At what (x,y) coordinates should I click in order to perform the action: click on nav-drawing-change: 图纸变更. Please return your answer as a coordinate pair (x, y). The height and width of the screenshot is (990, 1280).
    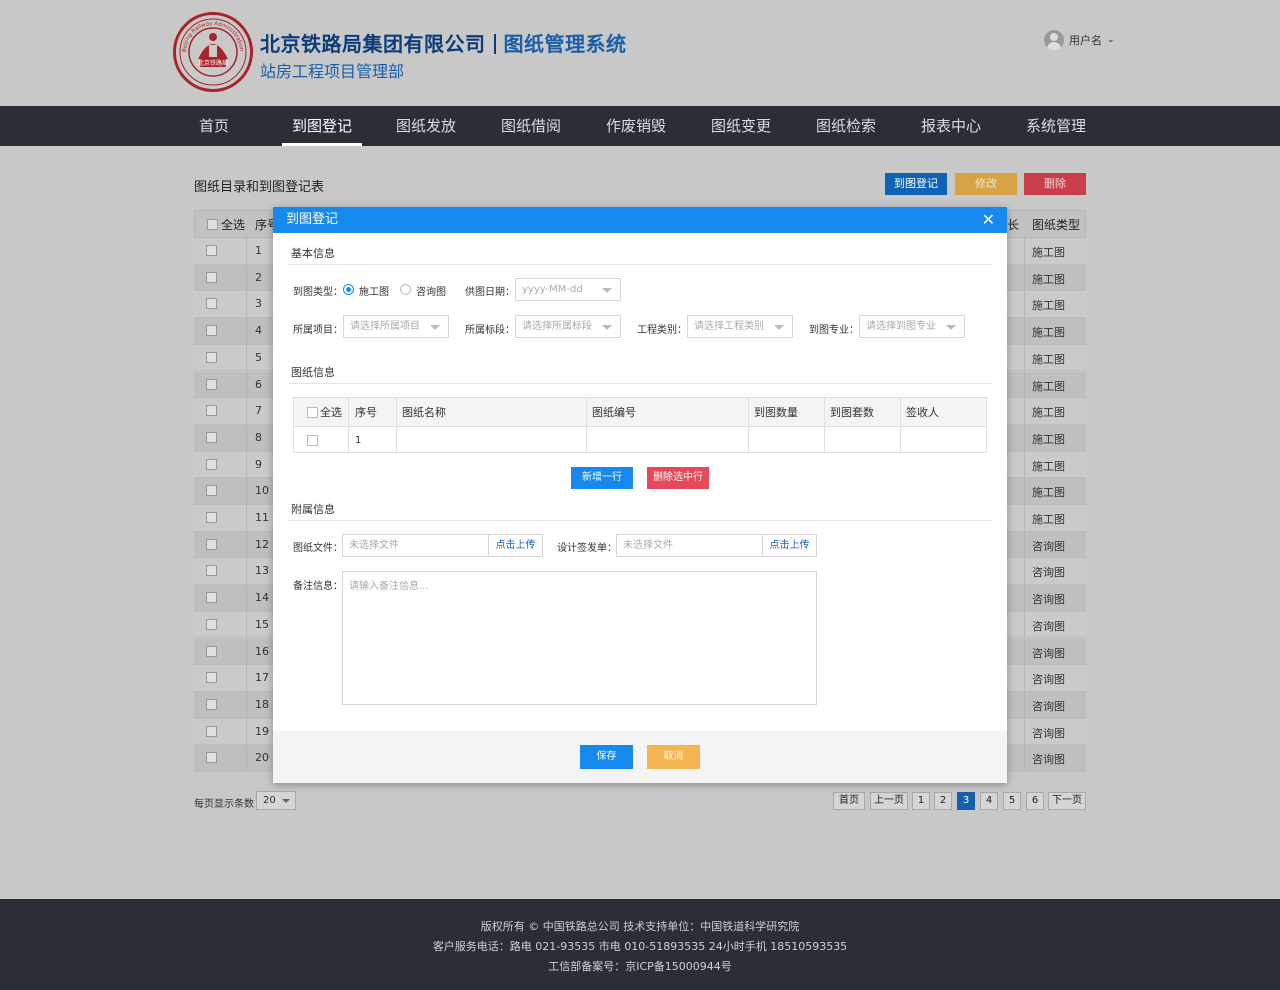
    Looking at the image, I should click on (741, 126).